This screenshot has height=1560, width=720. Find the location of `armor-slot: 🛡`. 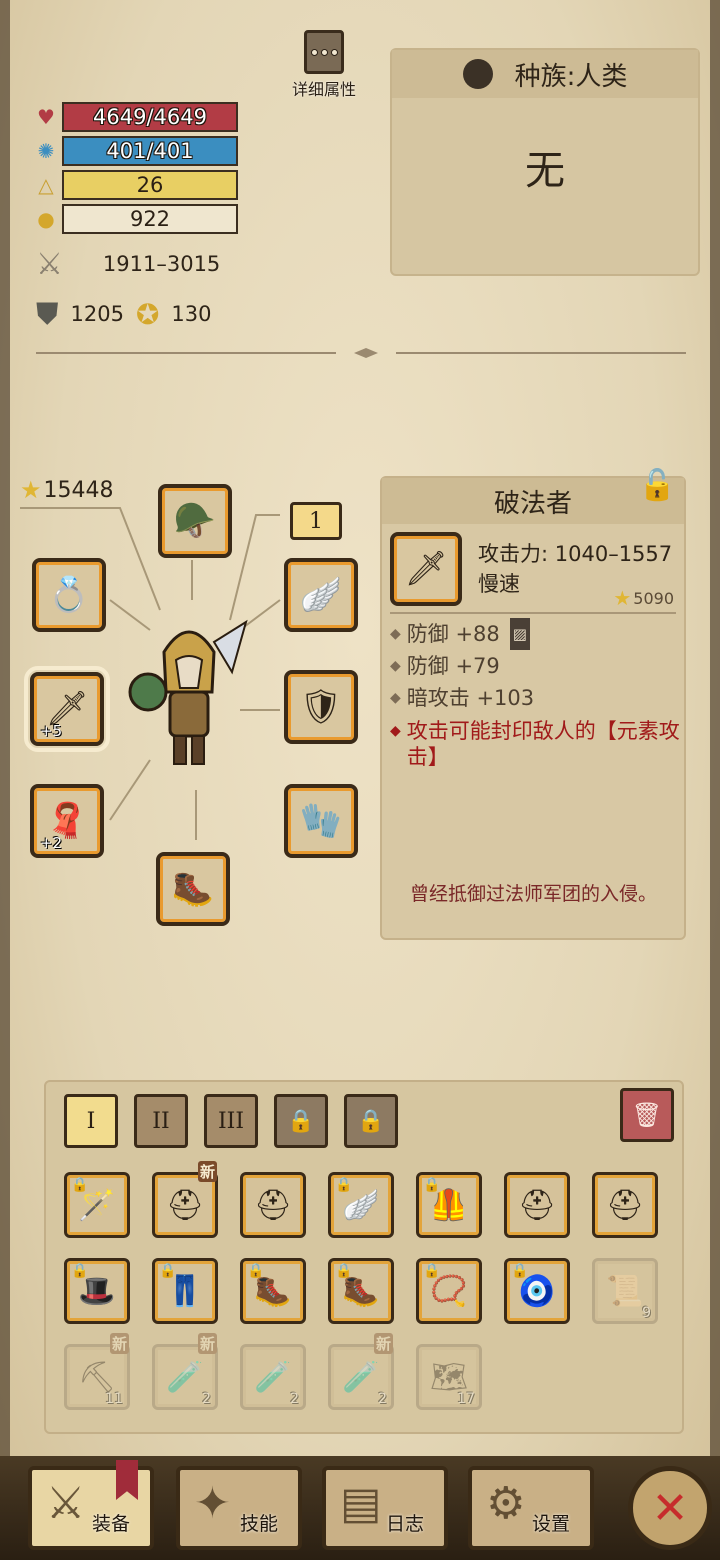

armor-slot: 🛡 is located at coordinates (321, 707).